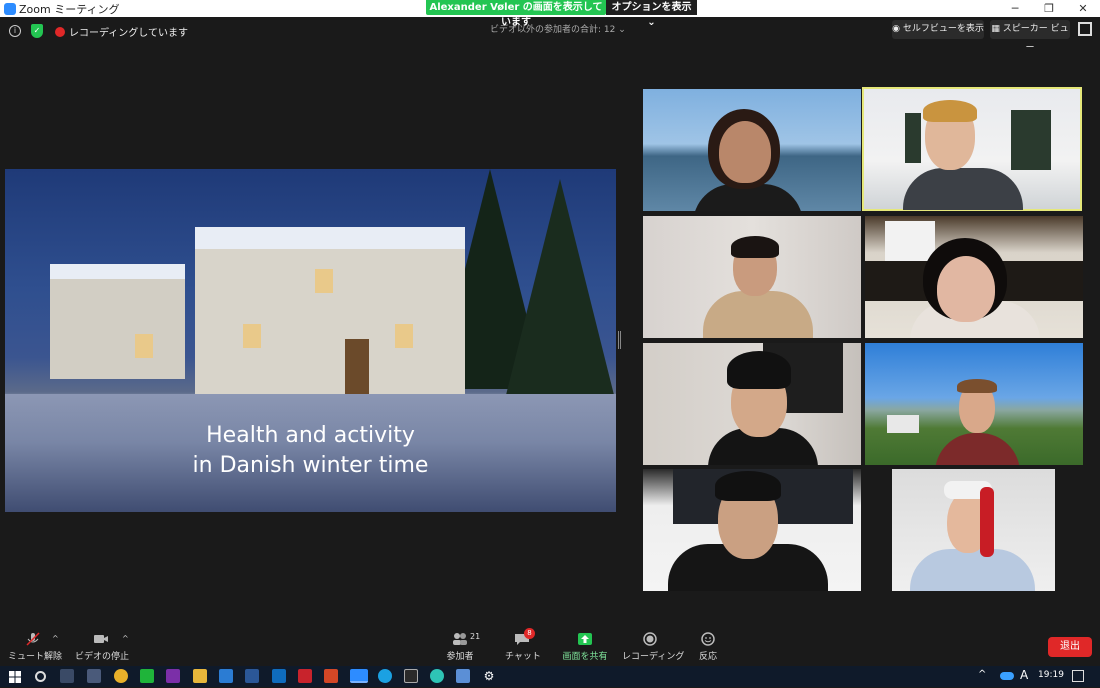  I want to click on edge-icon, so click(437, 676).